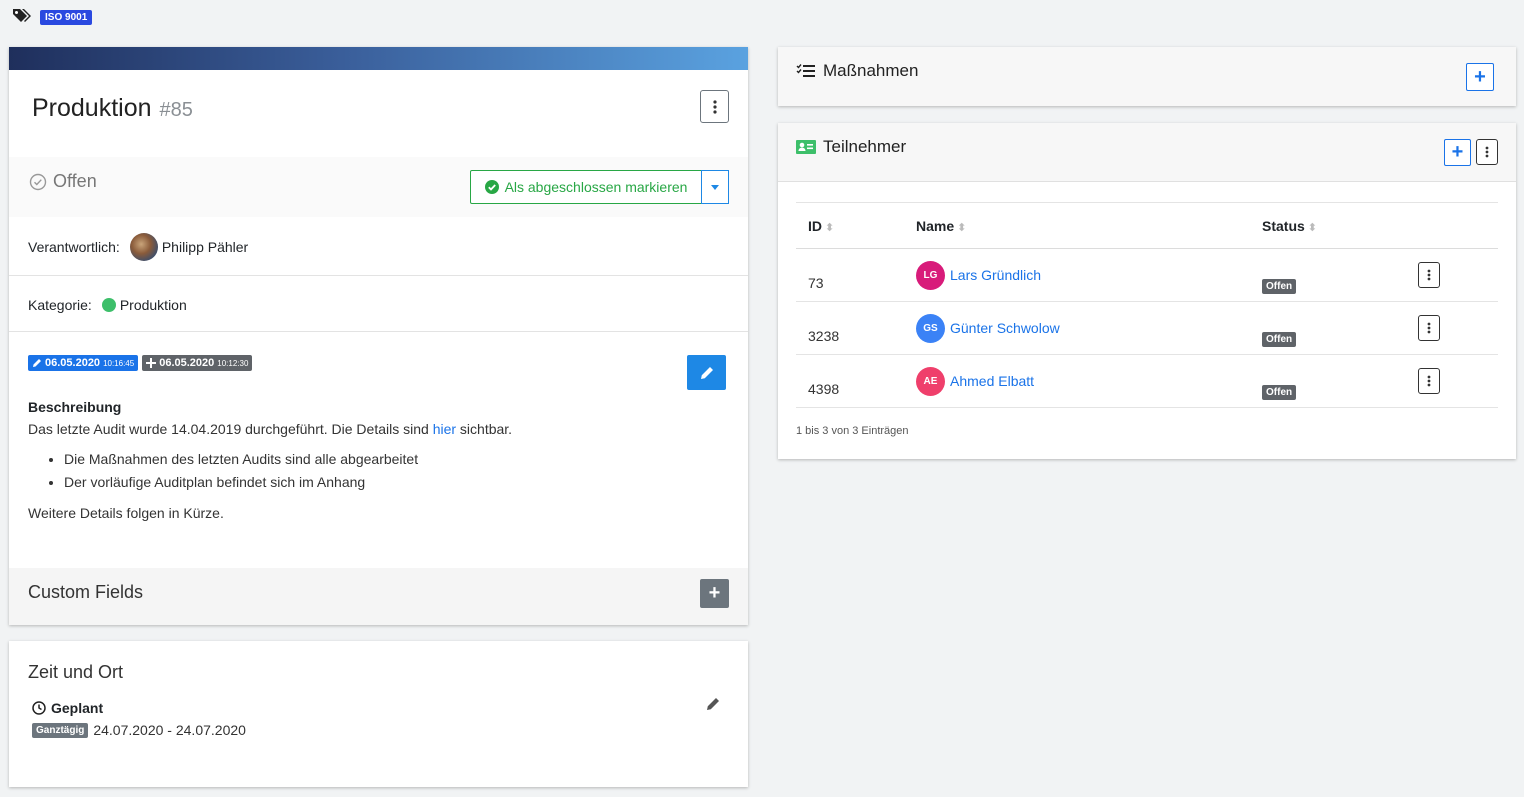  What do you see at coordinates (74, 247) in the screenshot?
I see `responsible-label: Verantwortlich:` at bounding box center [74, 247].